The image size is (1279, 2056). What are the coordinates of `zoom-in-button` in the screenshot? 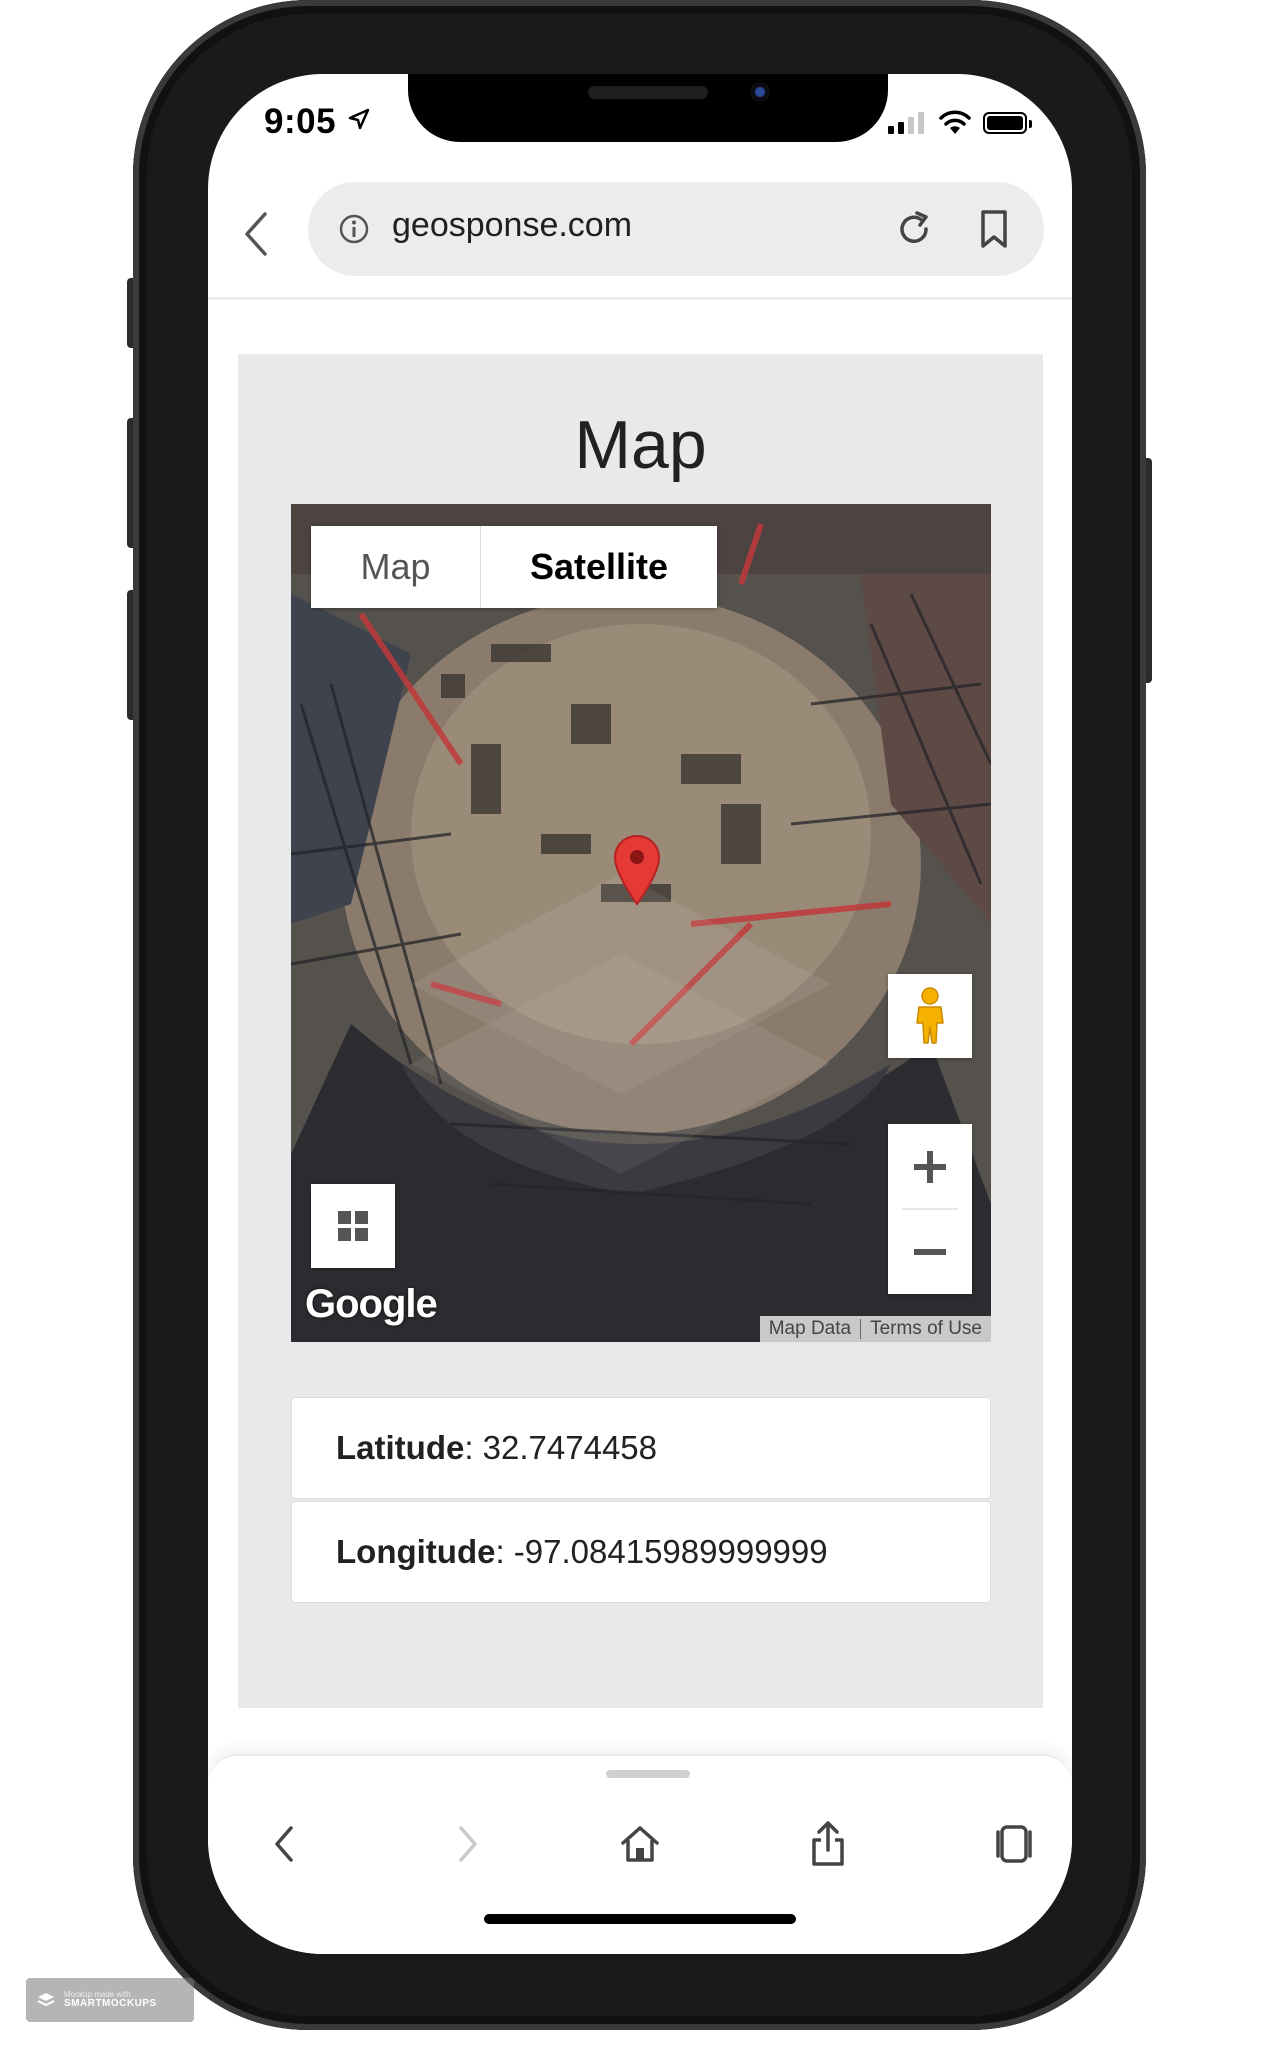 It's located at (930, 1166).